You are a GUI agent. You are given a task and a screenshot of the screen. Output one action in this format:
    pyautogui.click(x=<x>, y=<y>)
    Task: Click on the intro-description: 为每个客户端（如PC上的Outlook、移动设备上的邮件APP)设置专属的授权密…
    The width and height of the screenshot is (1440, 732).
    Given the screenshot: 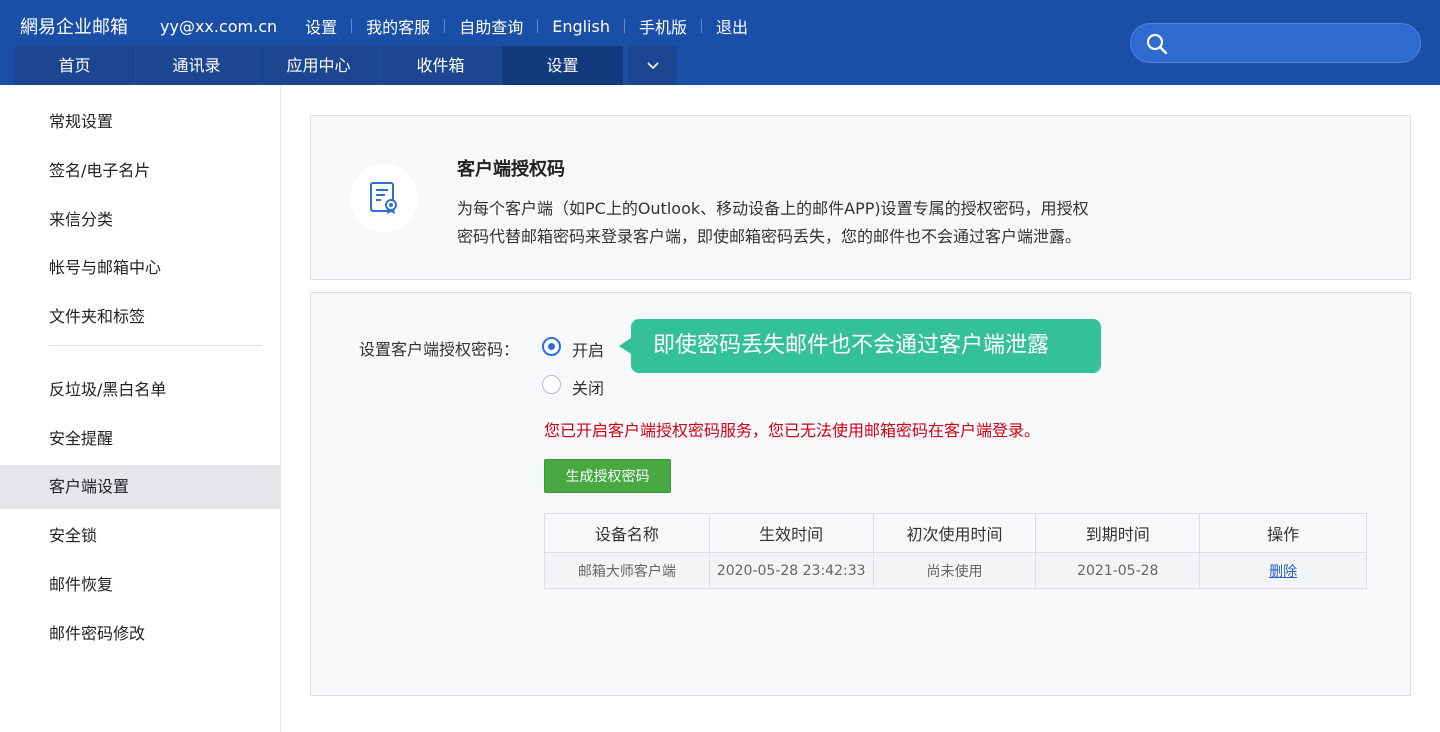 What is the action you would take?
    pyautogui.click(x=807, y=223)
    